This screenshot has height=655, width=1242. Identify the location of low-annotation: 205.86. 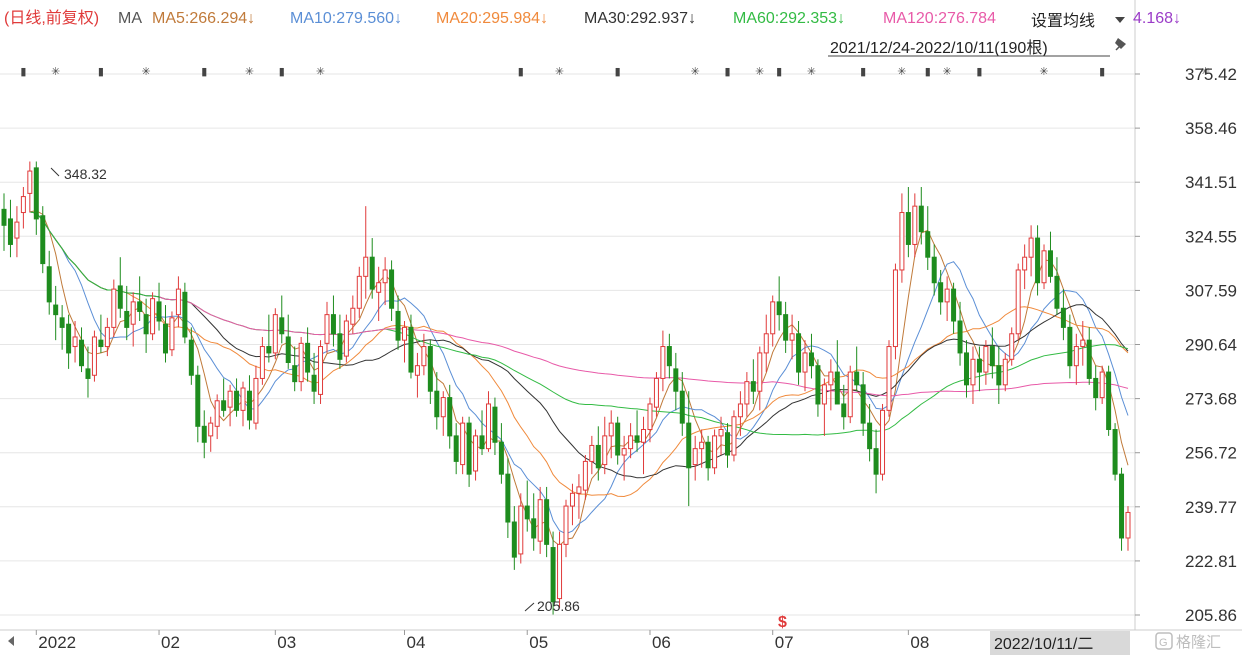
(558, 606).